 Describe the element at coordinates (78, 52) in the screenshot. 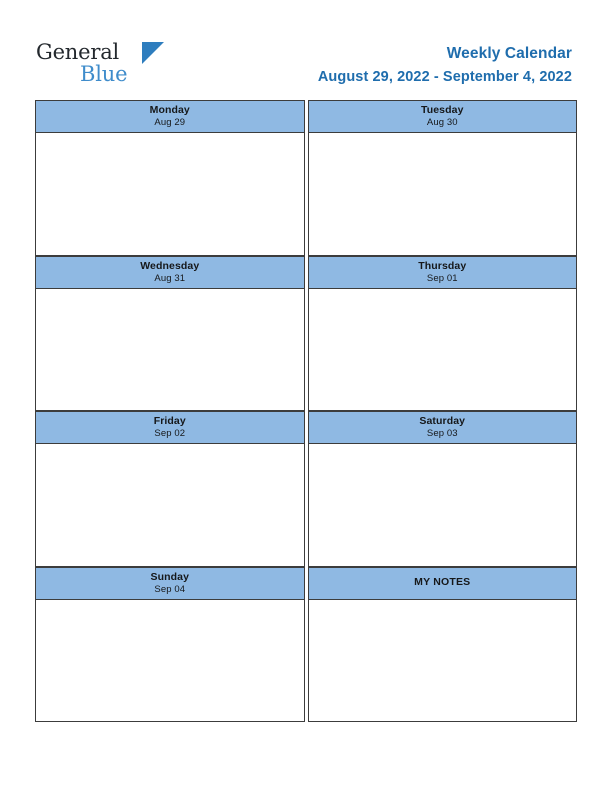

I see `logo-text-general: General` at that location.